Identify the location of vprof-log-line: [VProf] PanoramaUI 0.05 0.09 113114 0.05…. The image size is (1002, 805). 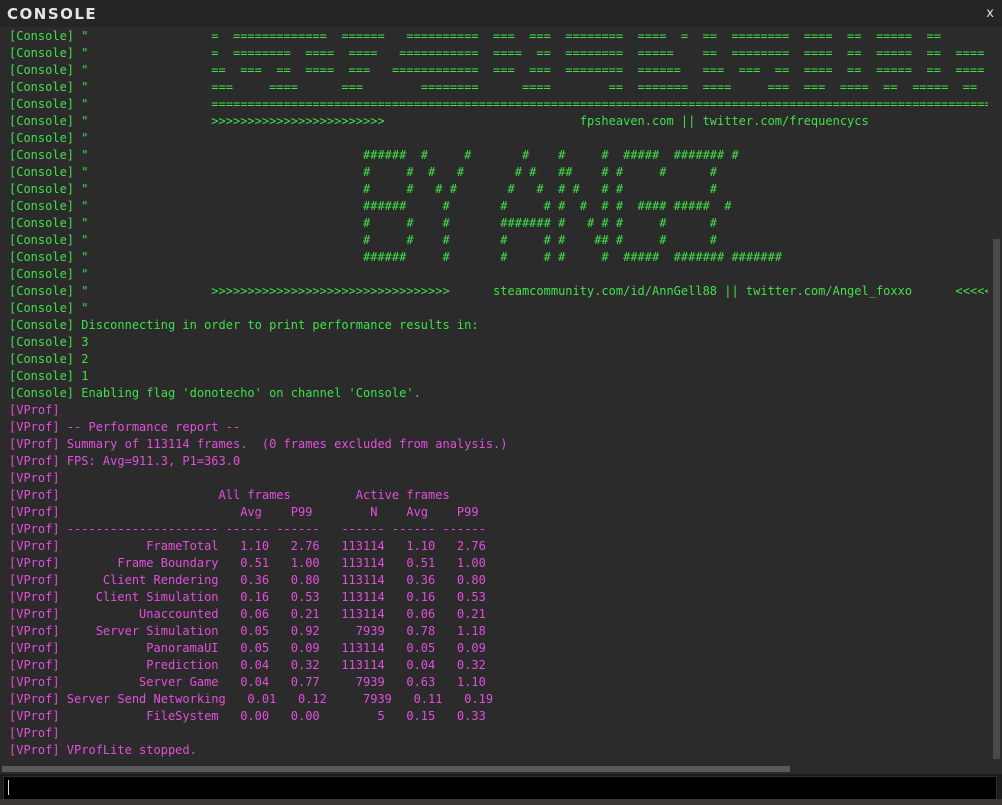
(247, 648).